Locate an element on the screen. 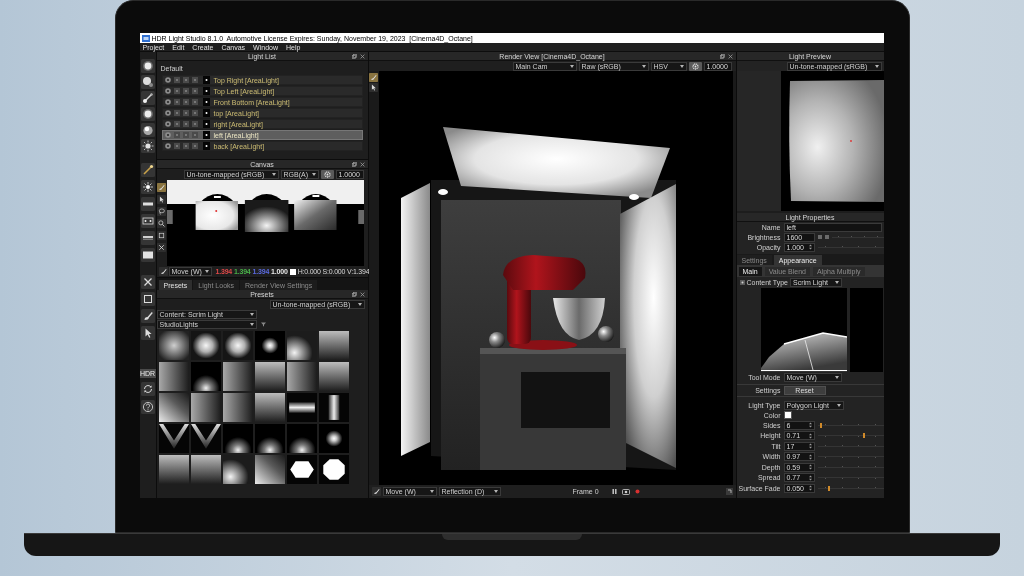  camera-icon is located at coordinates (625, 491).